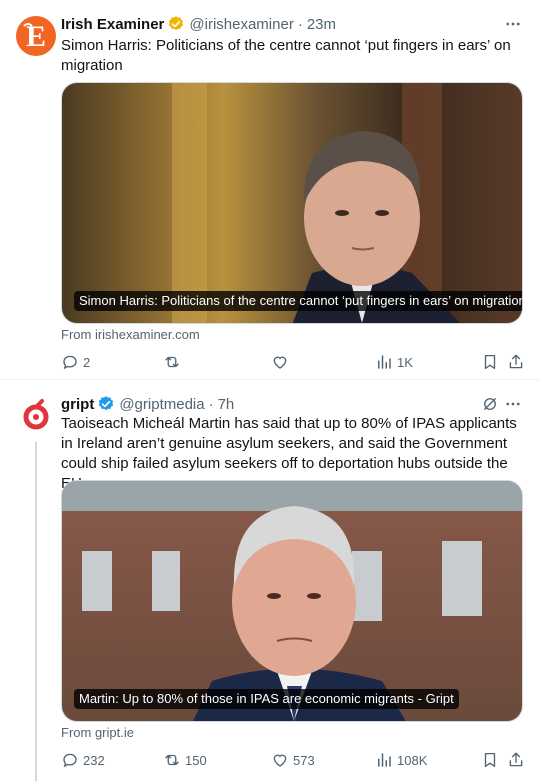 This screenshot has width=540, height=781. I want to click on post-actions: 232 150 573 108K, so click(293, 760).